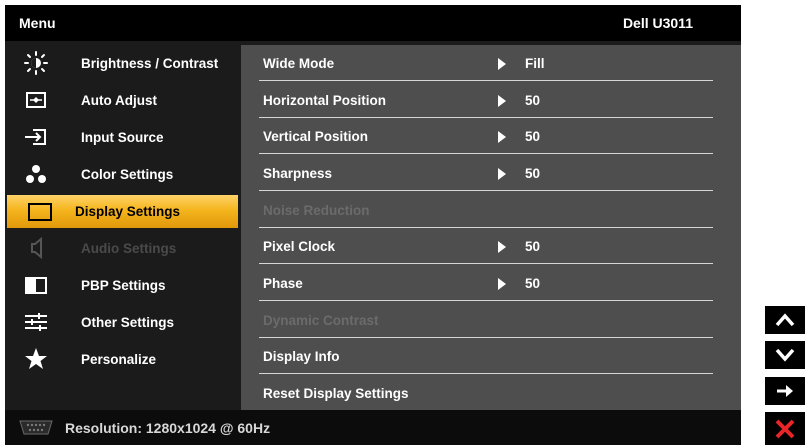  What do you see at coordinates (36, 100) in the screenshot?
I see `auto-adjust-icon` at bounding box center [36, 100].